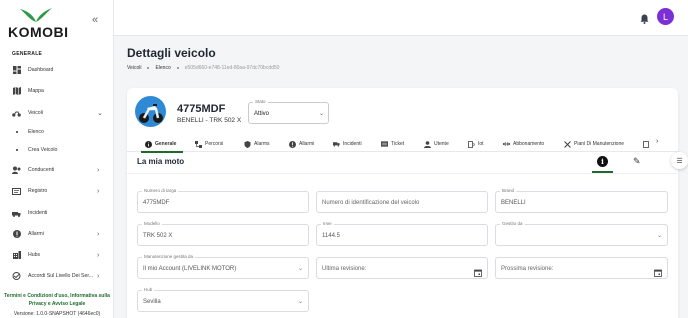  What do you see at coordinates (95, 20) in the screenshot?
I see `collapse-sidebar-icon: «` at bounding box center [95, 20].